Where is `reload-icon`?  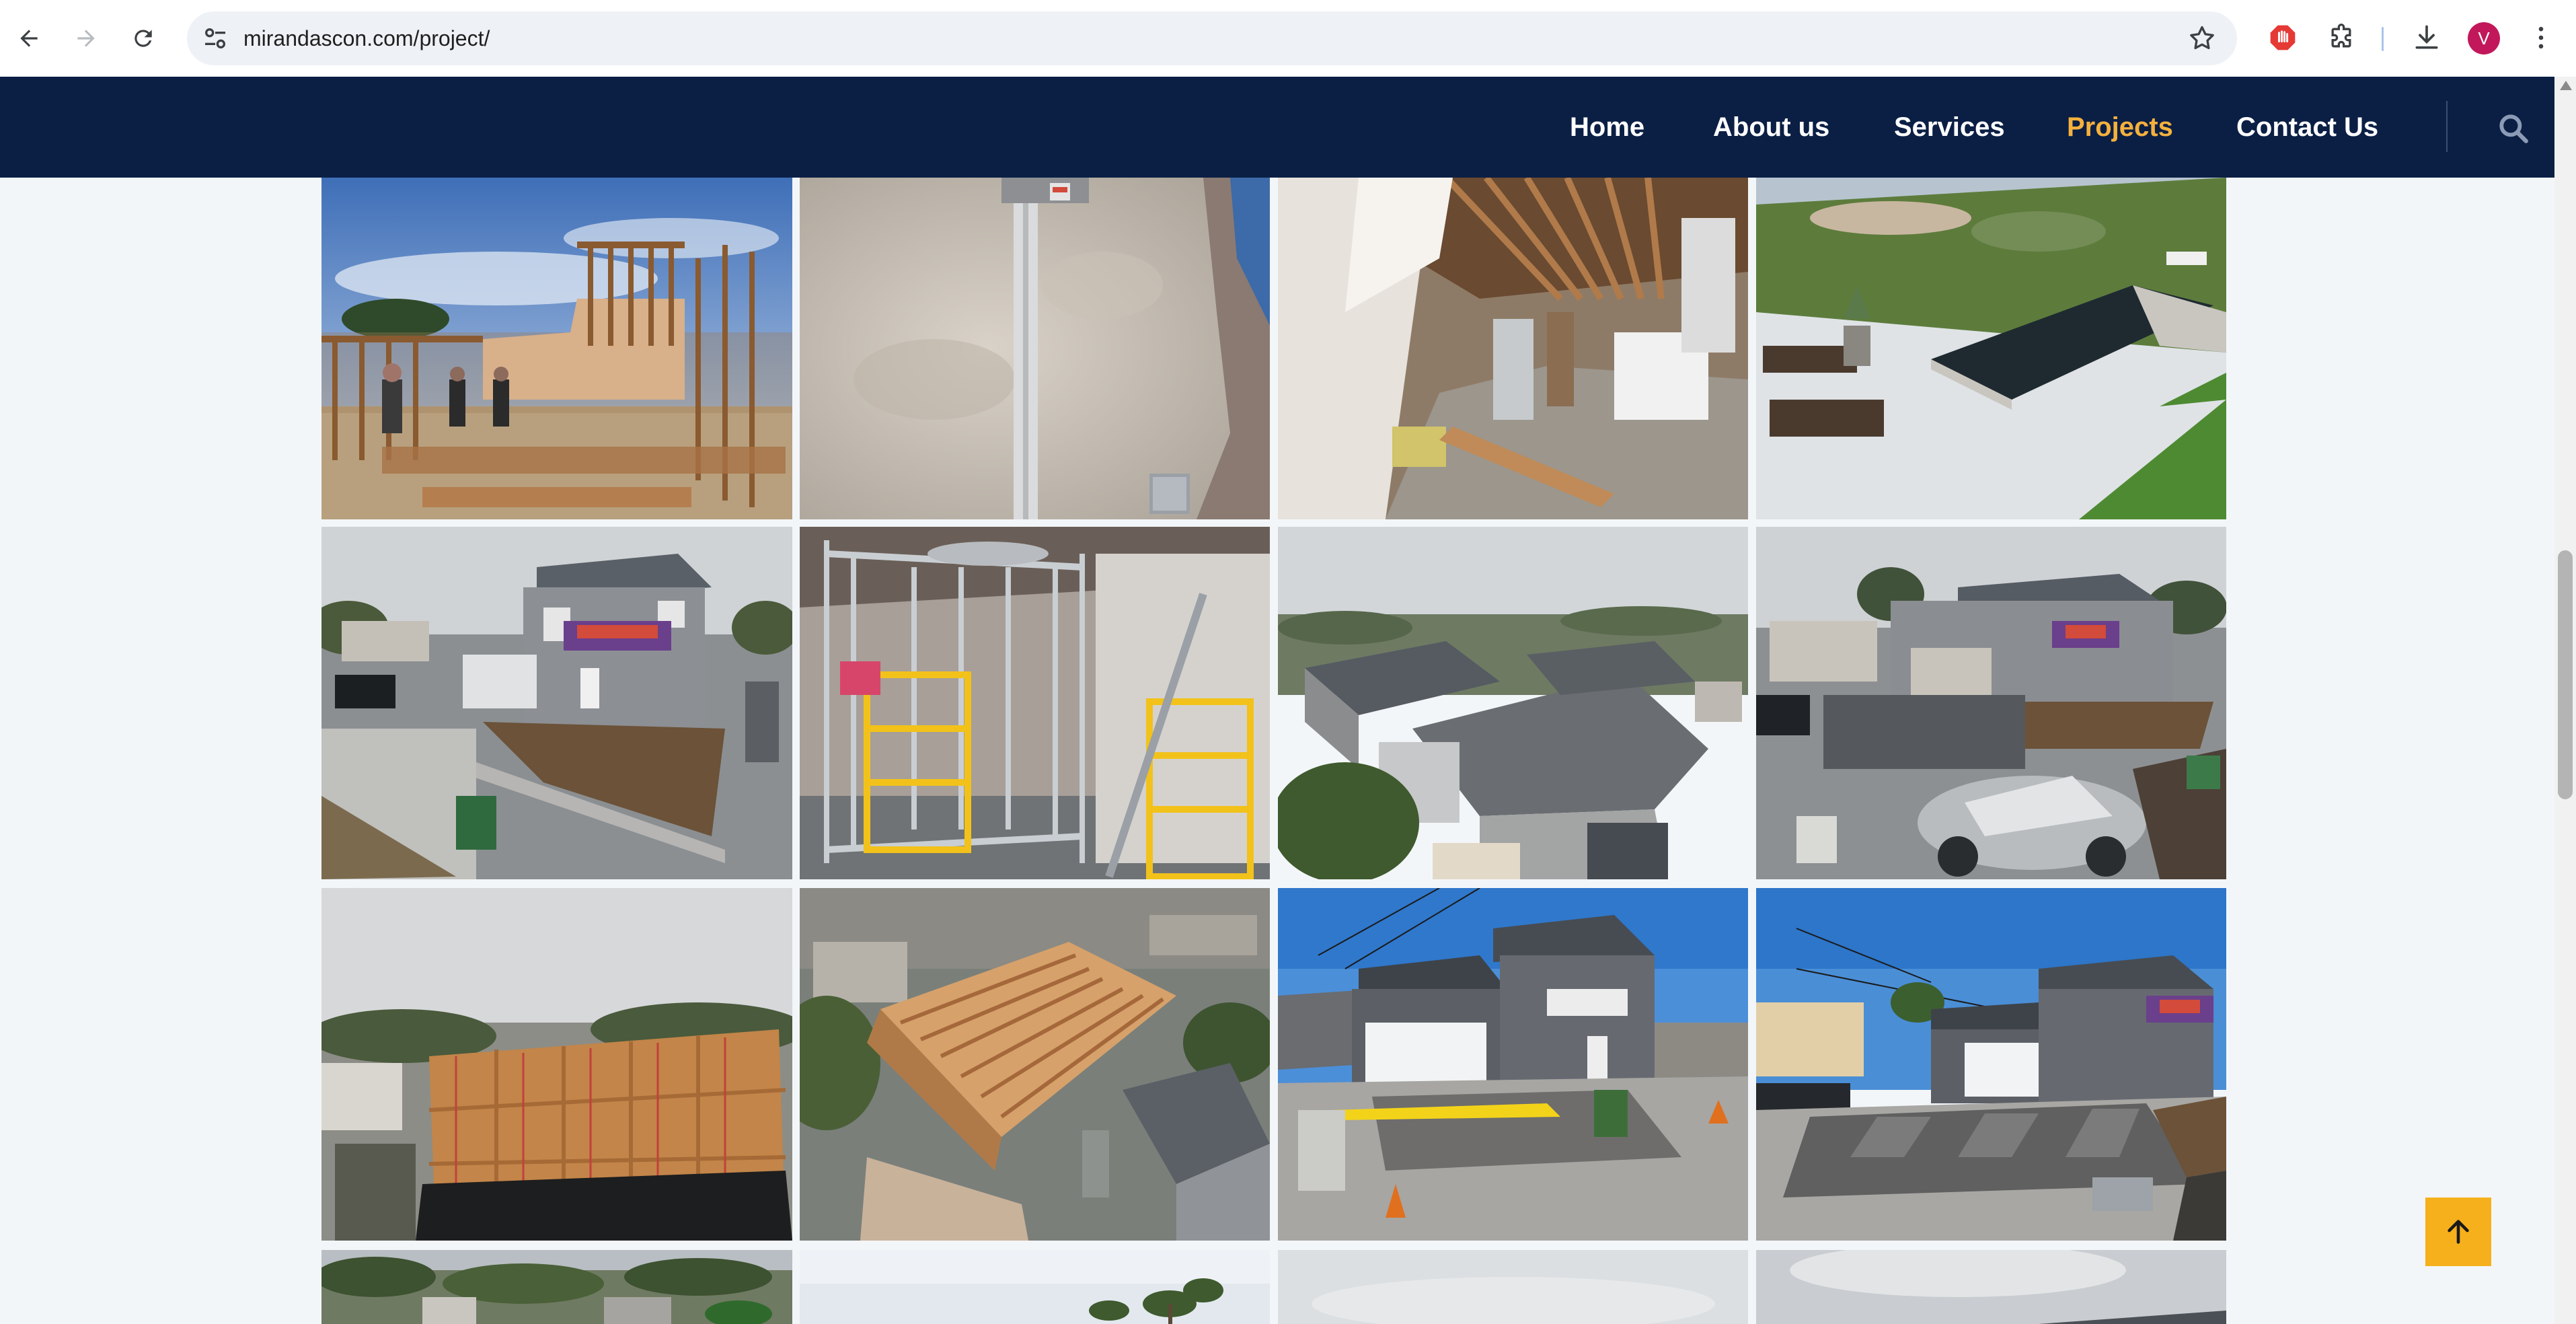 reload-icon is located at coordinates (143, 38).